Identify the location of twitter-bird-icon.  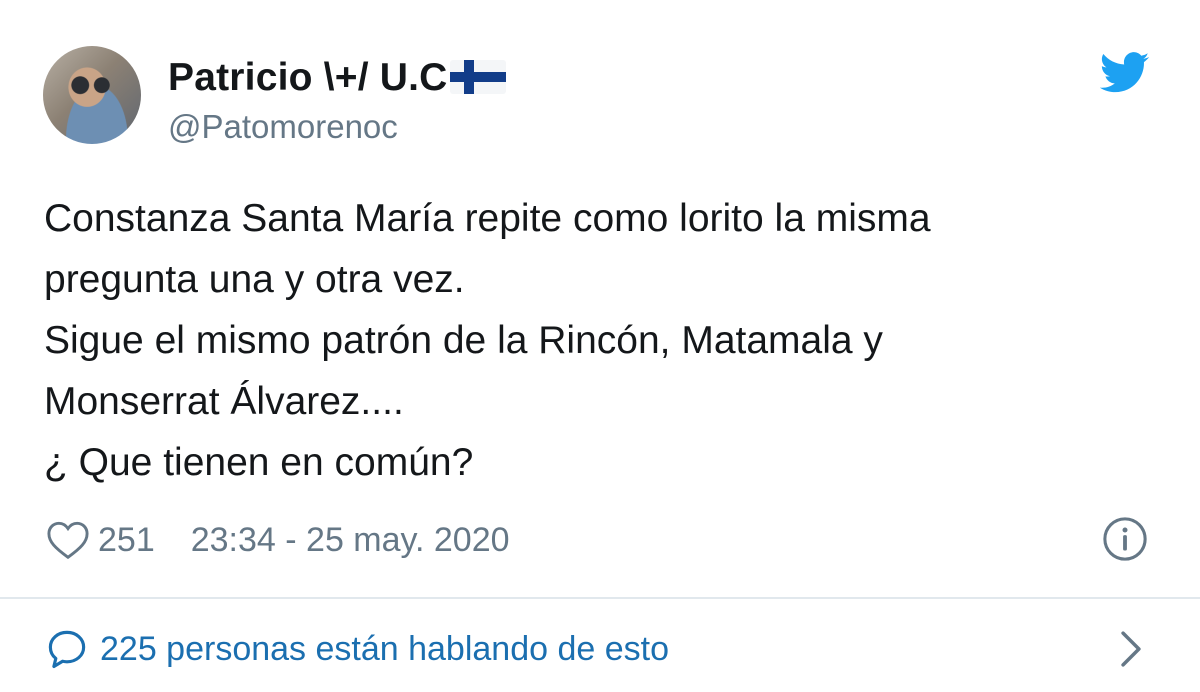
(1125, 73).